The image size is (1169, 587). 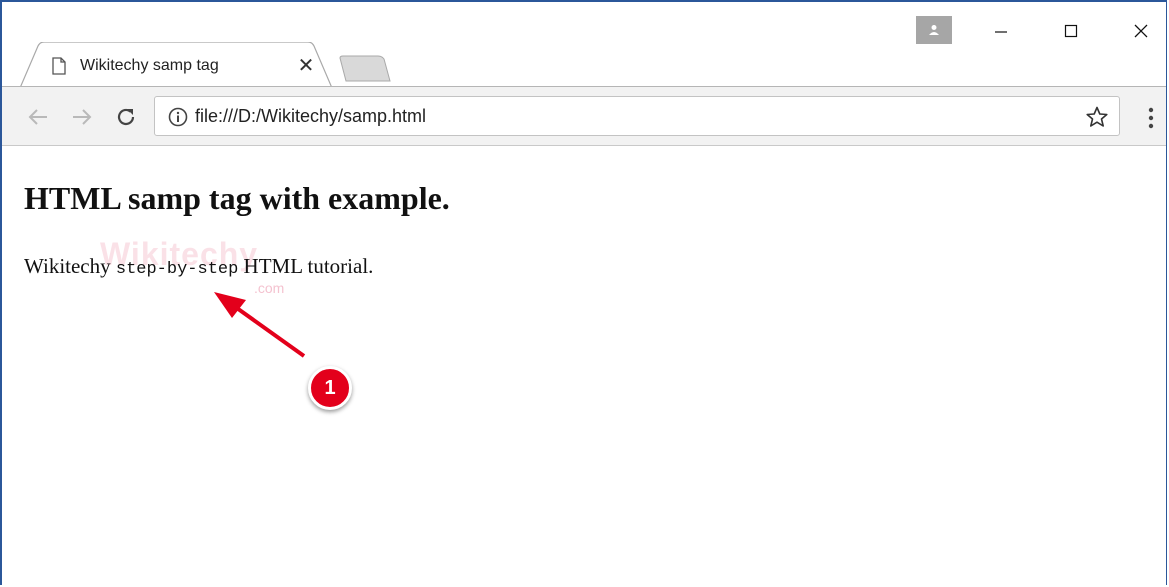 I want to click on tab-content: Wikitechy samp tag, so click(x=135, y=66).